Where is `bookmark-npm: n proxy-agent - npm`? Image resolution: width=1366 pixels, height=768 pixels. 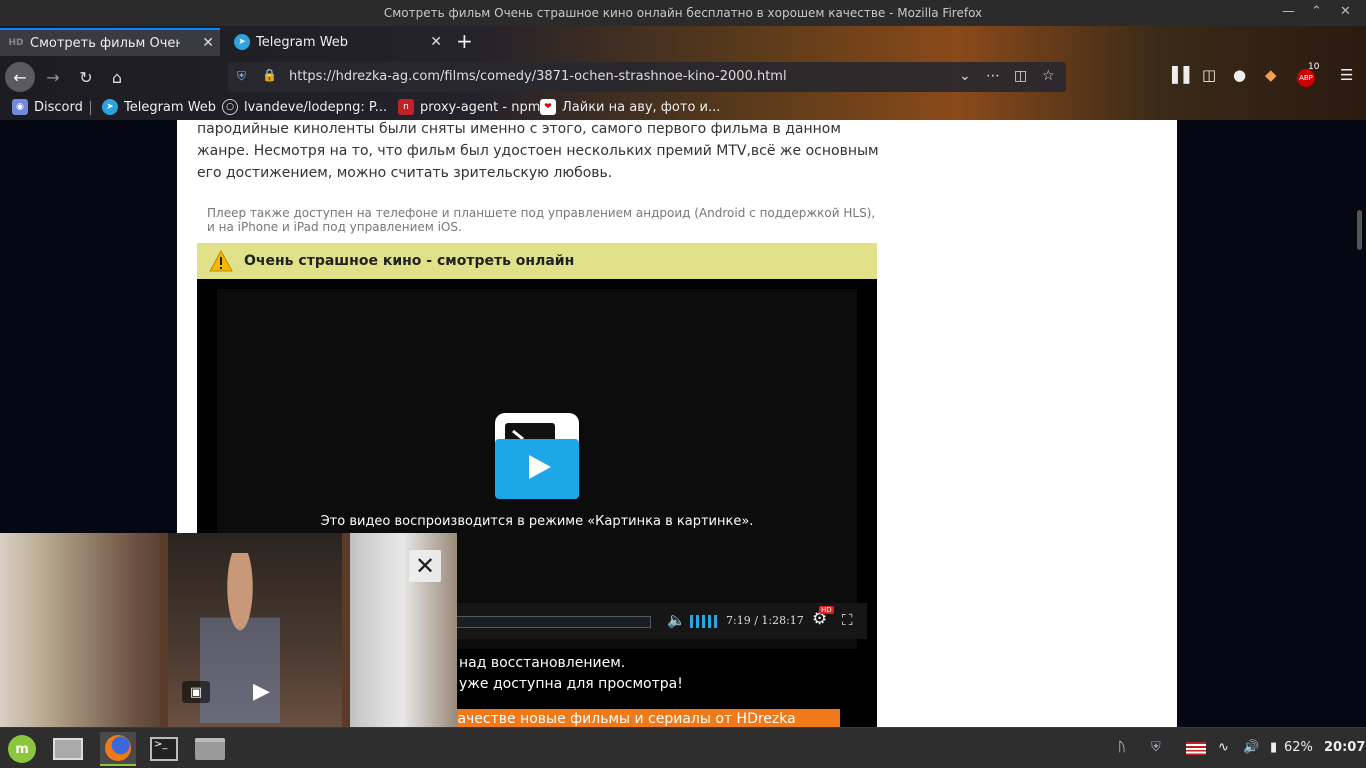 bookmark-npm: n proxy-agent - npm is located at coordinates (469, 107).